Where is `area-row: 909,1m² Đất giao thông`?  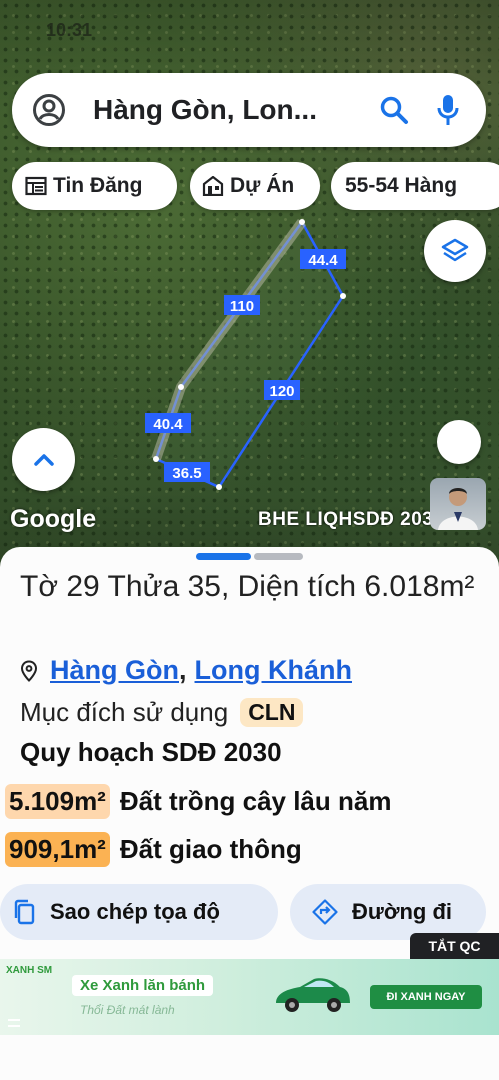 area-row: 909,1m² Đất giao thông is located at coordinates (153, 849).